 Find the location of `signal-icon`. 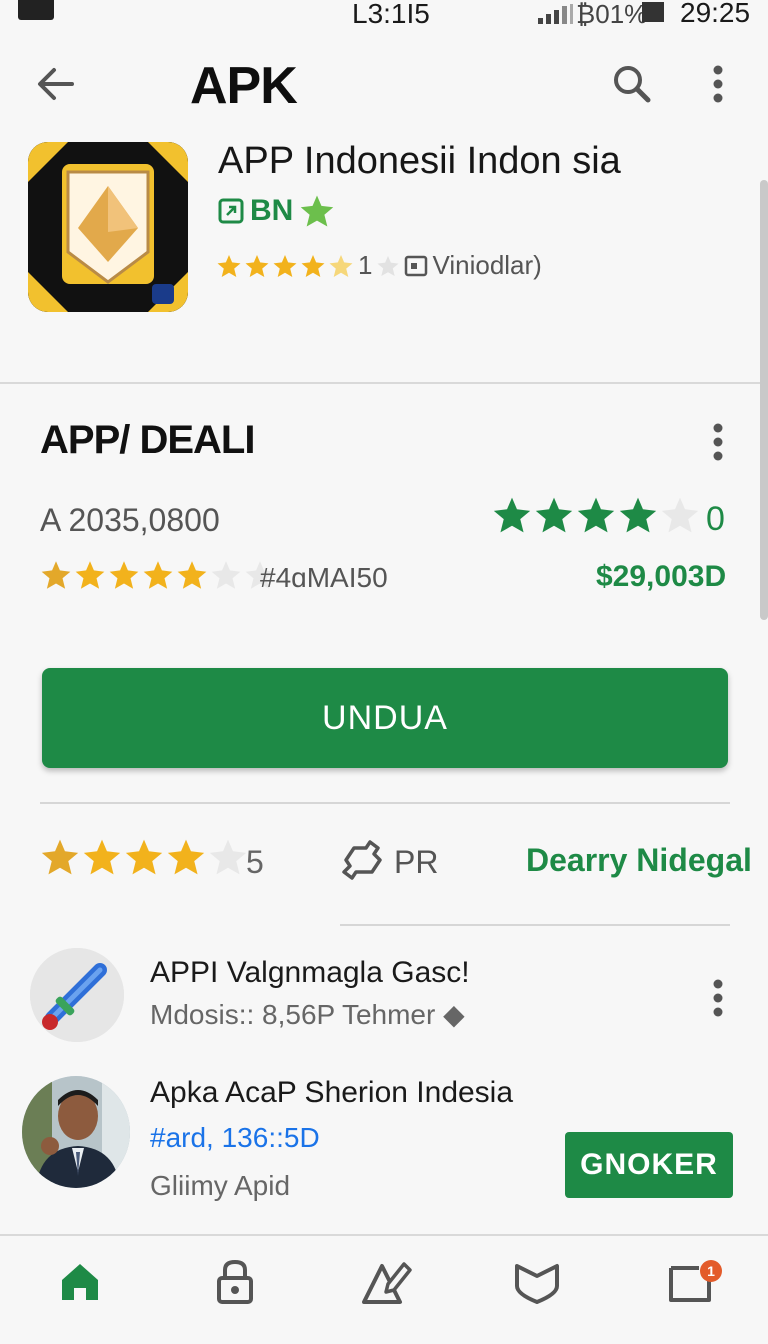

signal-icon is located at coordinates (555, 14).